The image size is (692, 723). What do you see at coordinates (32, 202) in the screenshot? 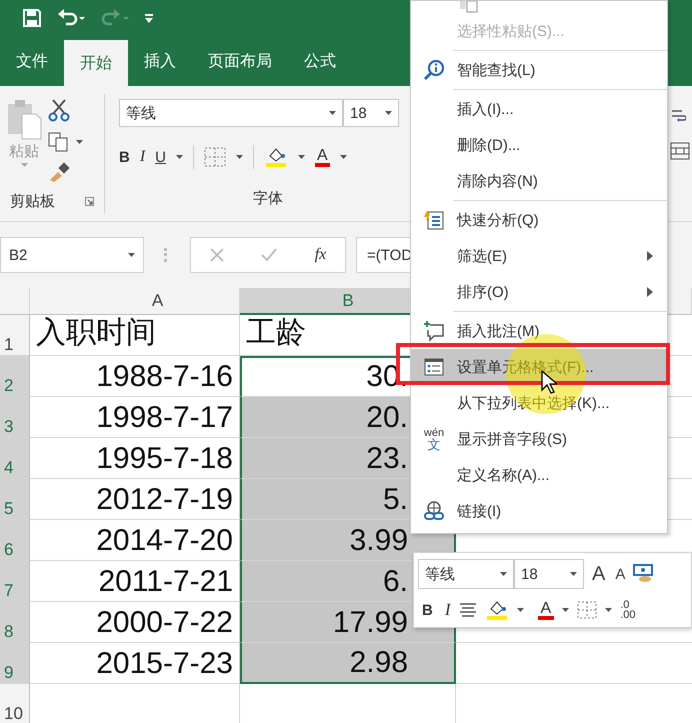
I see `group-label: 剪贴板` at bounding box center [32, 202].